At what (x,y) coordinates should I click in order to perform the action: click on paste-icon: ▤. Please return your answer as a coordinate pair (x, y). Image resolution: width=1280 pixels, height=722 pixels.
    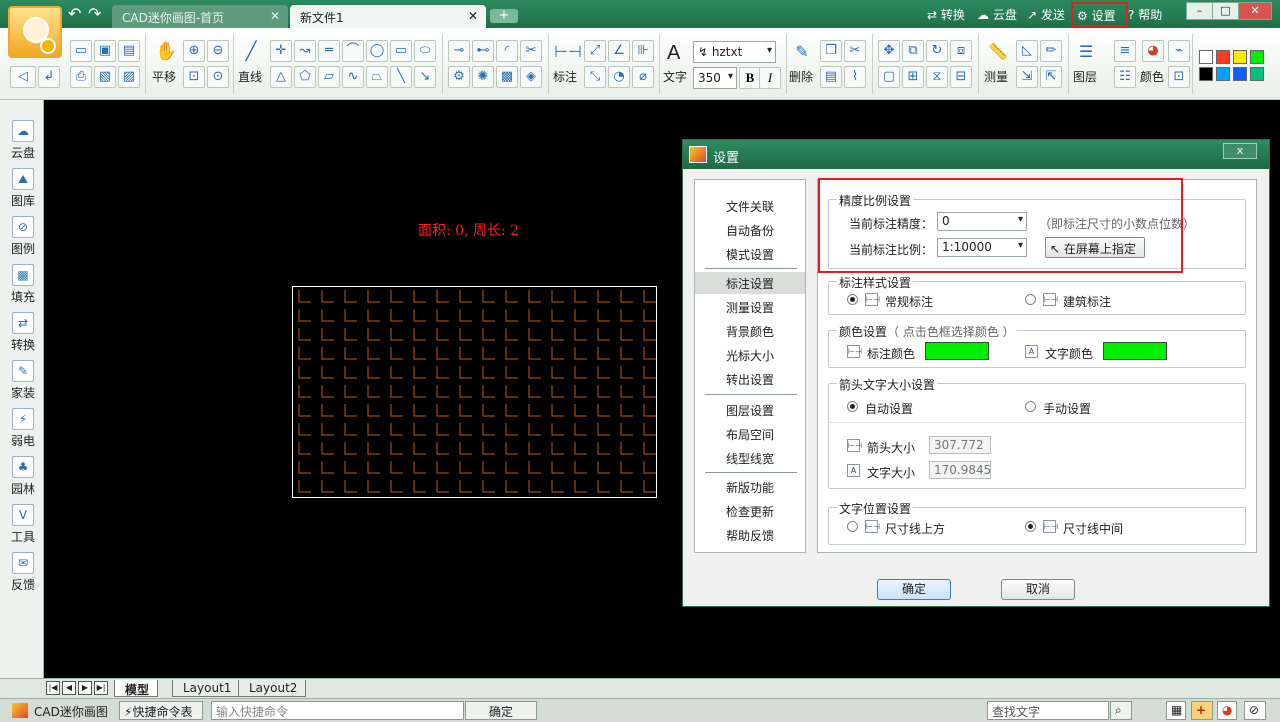
    Looking at the image, I should click on (831, 77).